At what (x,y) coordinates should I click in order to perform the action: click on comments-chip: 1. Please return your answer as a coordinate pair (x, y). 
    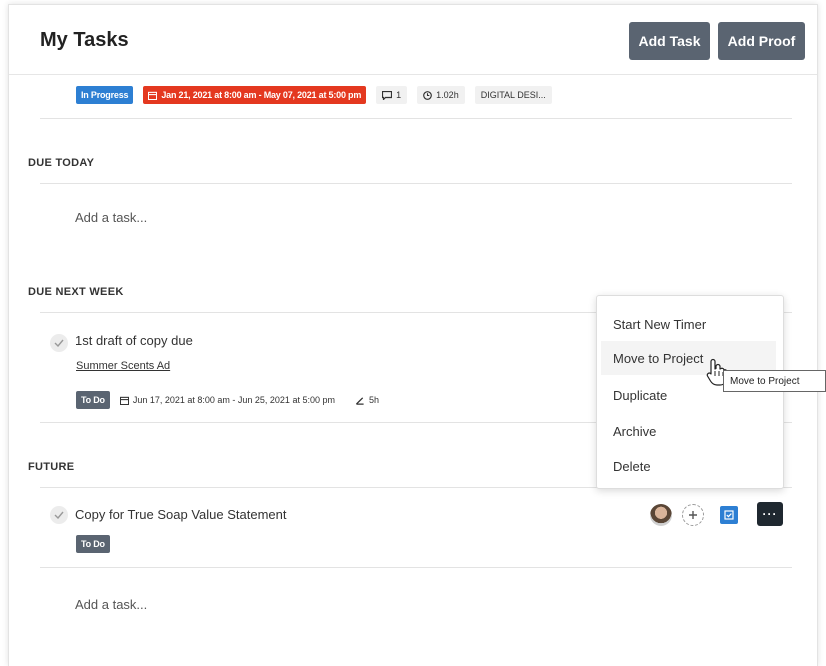
    Looking at the image, I should click on (392, 95).